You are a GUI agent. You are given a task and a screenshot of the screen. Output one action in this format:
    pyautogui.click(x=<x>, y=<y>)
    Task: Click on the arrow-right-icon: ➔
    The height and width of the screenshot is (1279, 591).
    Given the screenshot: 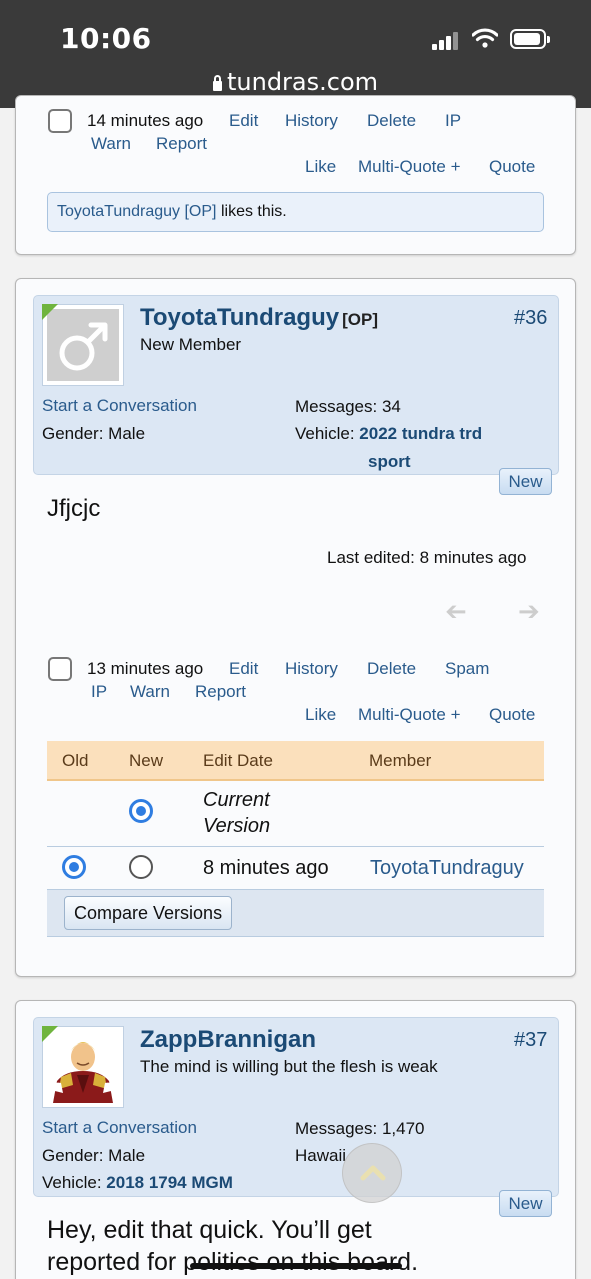 What is the action you would take?
    pyautogui.click(x=529, y=611)
    